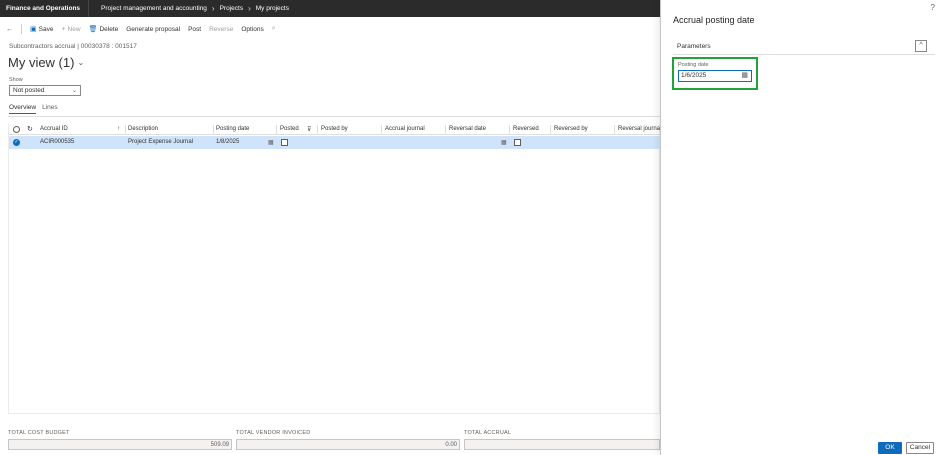 The width and height of the screenshot is (940, 455). What do you see at coordinates (890, 448) in the screenshot?
I see `ok-button: OK` at bounding box center [890, 448].